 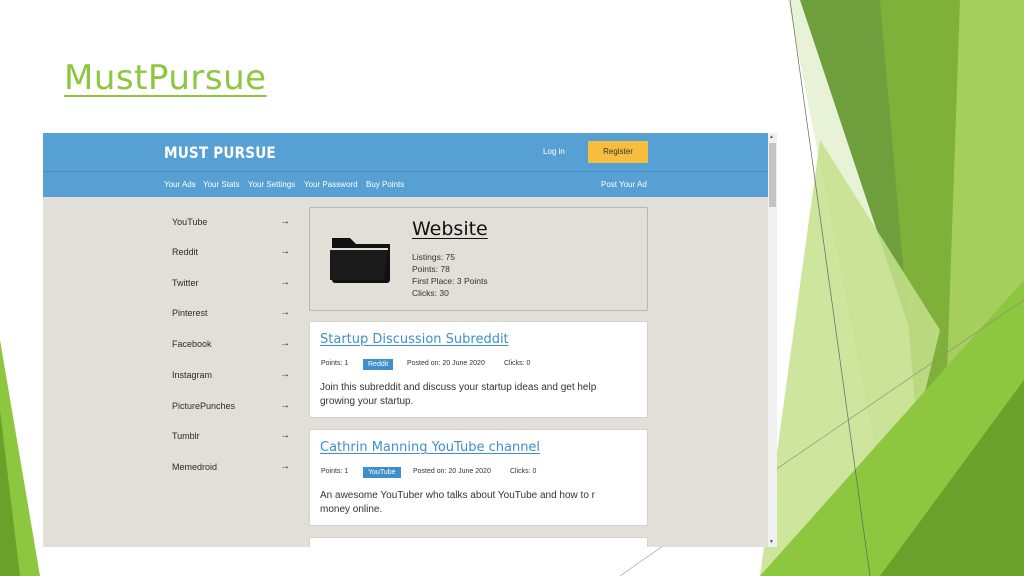 I want to click on ad-description-line: money online., so click(x=351, y=509).